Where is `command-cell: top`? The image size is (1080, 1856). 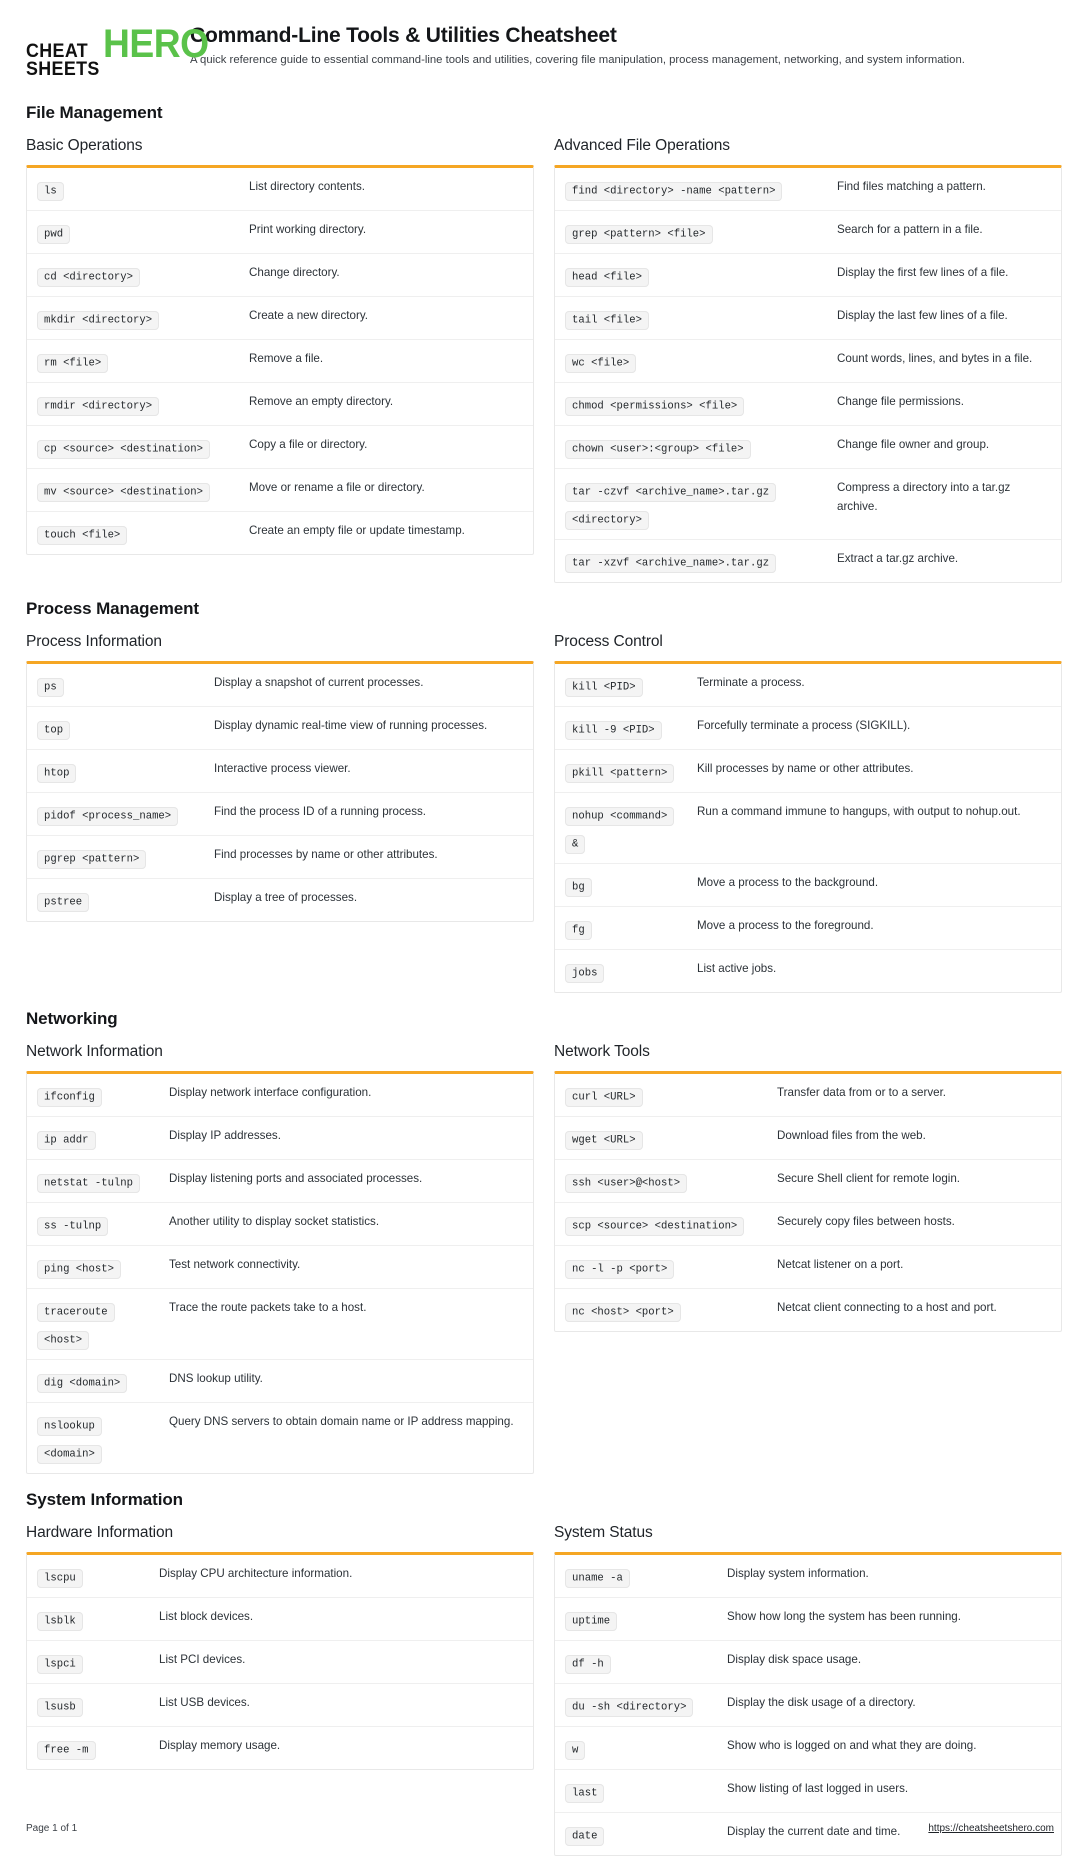
command-cell: top is located at coordinates (125, 728).